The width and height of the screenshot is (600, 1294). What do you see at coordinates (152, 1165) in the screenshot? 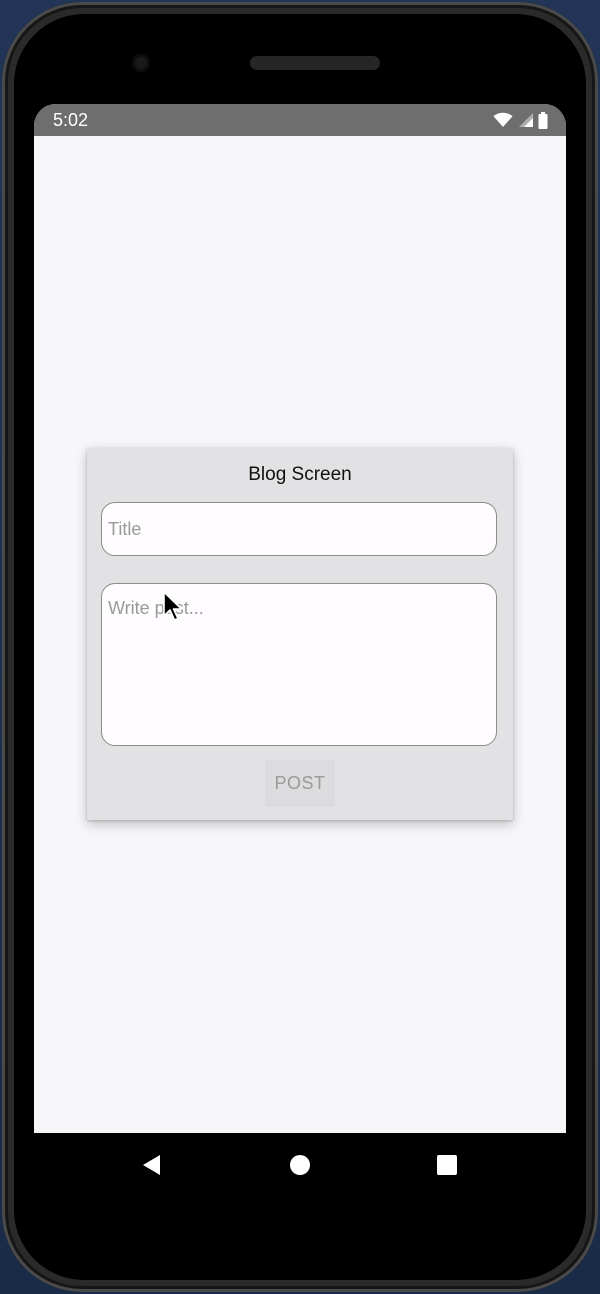
I see `back-icon` at bounding box center [152, 1165].